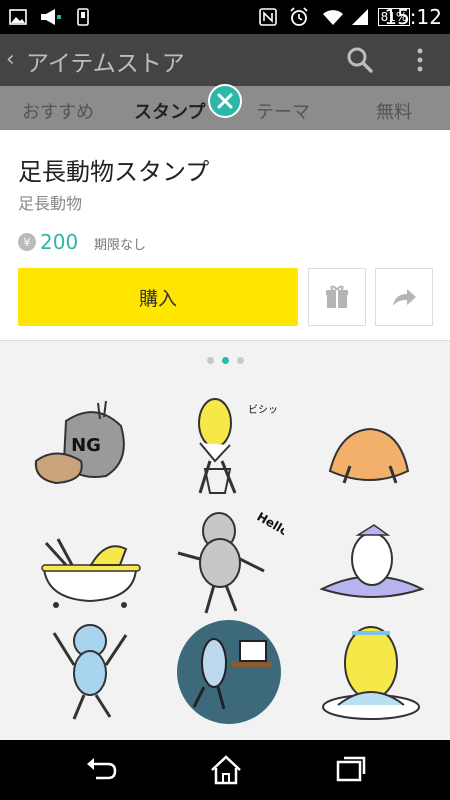  Describe the element at coordinates (299, 17) in the screenshot. I see `alarm-icon` at that location.